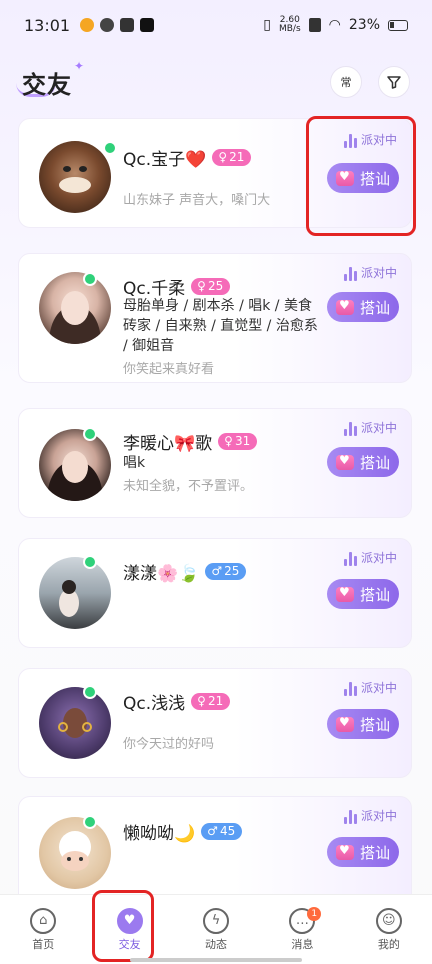  What do you see at coordinates (188, 486) in the screenshot?
I see `user-bio: 未知全貌，不予置评。` at bounding box center [188, 486].